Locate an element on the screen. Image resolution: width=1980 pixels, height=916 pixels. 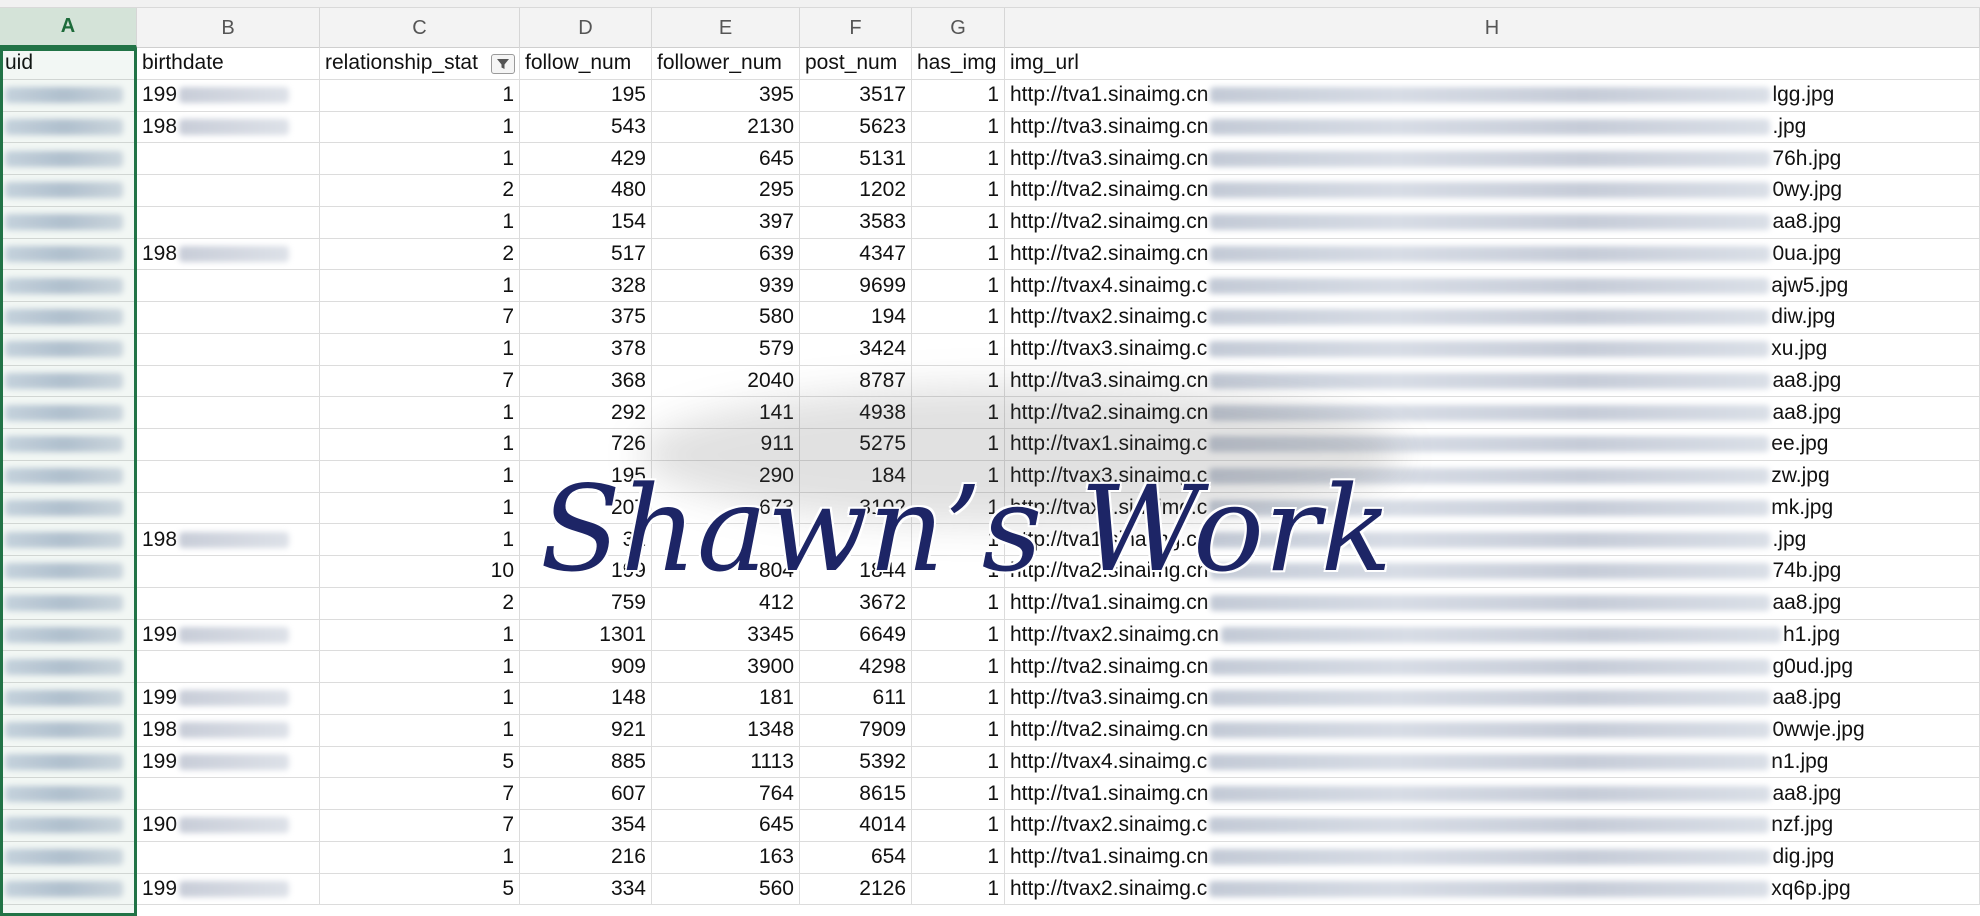
follow-num-cell: 1301 is located at coordinates (586, 635).